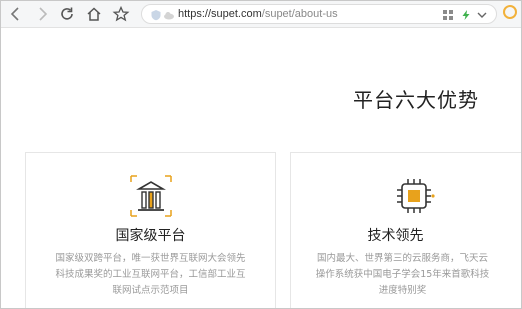 The height and width of the screenshot is (309, 522). What do you see at coordinates (67, 14) in the screenshot?
I see `reload-icon` at bounding box center [67, 14].